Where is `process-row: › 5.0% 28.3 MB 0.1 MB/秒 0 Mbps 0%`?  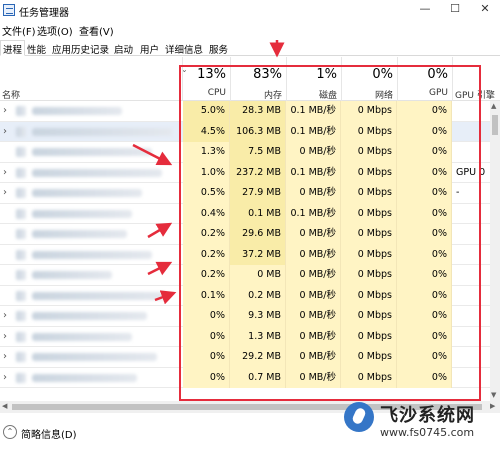 process-row: › 5.0% 28.3 MB 0.1 MB/秒 0 Mbps 0% is located at coordinates (246, 111).